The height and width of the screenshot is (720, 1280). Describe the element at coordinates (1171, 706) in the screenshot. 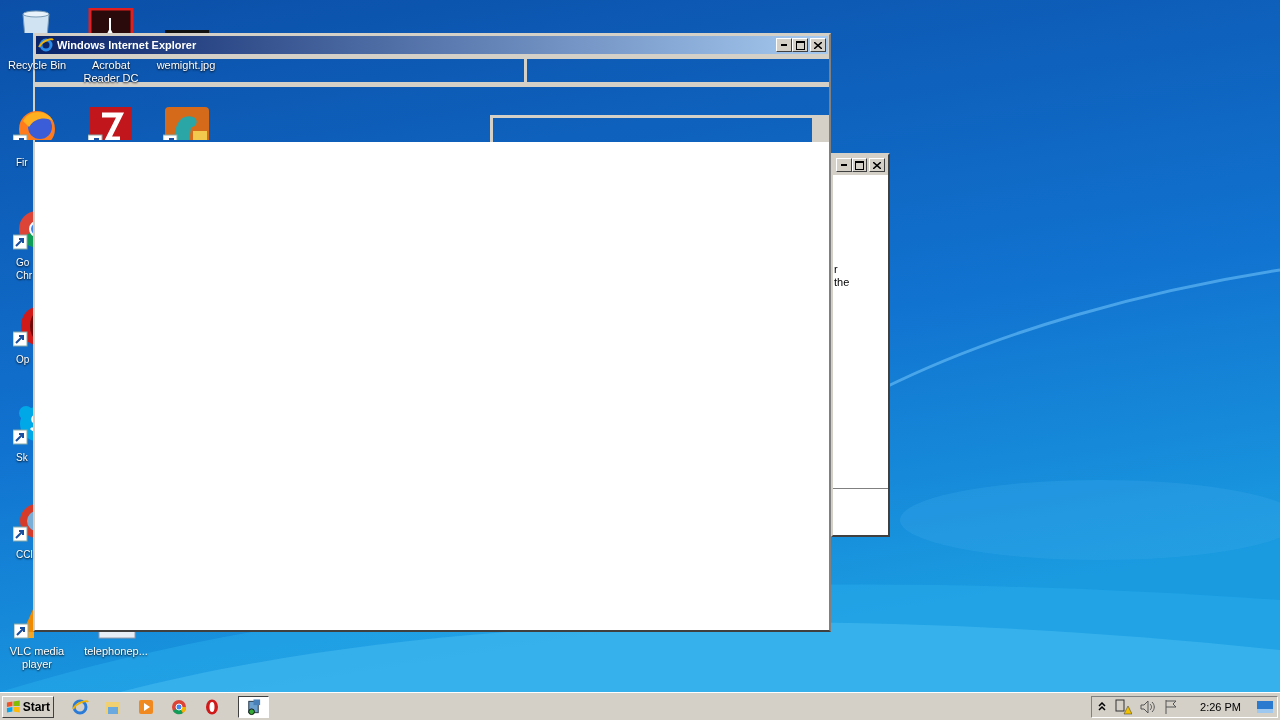

I see `flag-icon` at that location.